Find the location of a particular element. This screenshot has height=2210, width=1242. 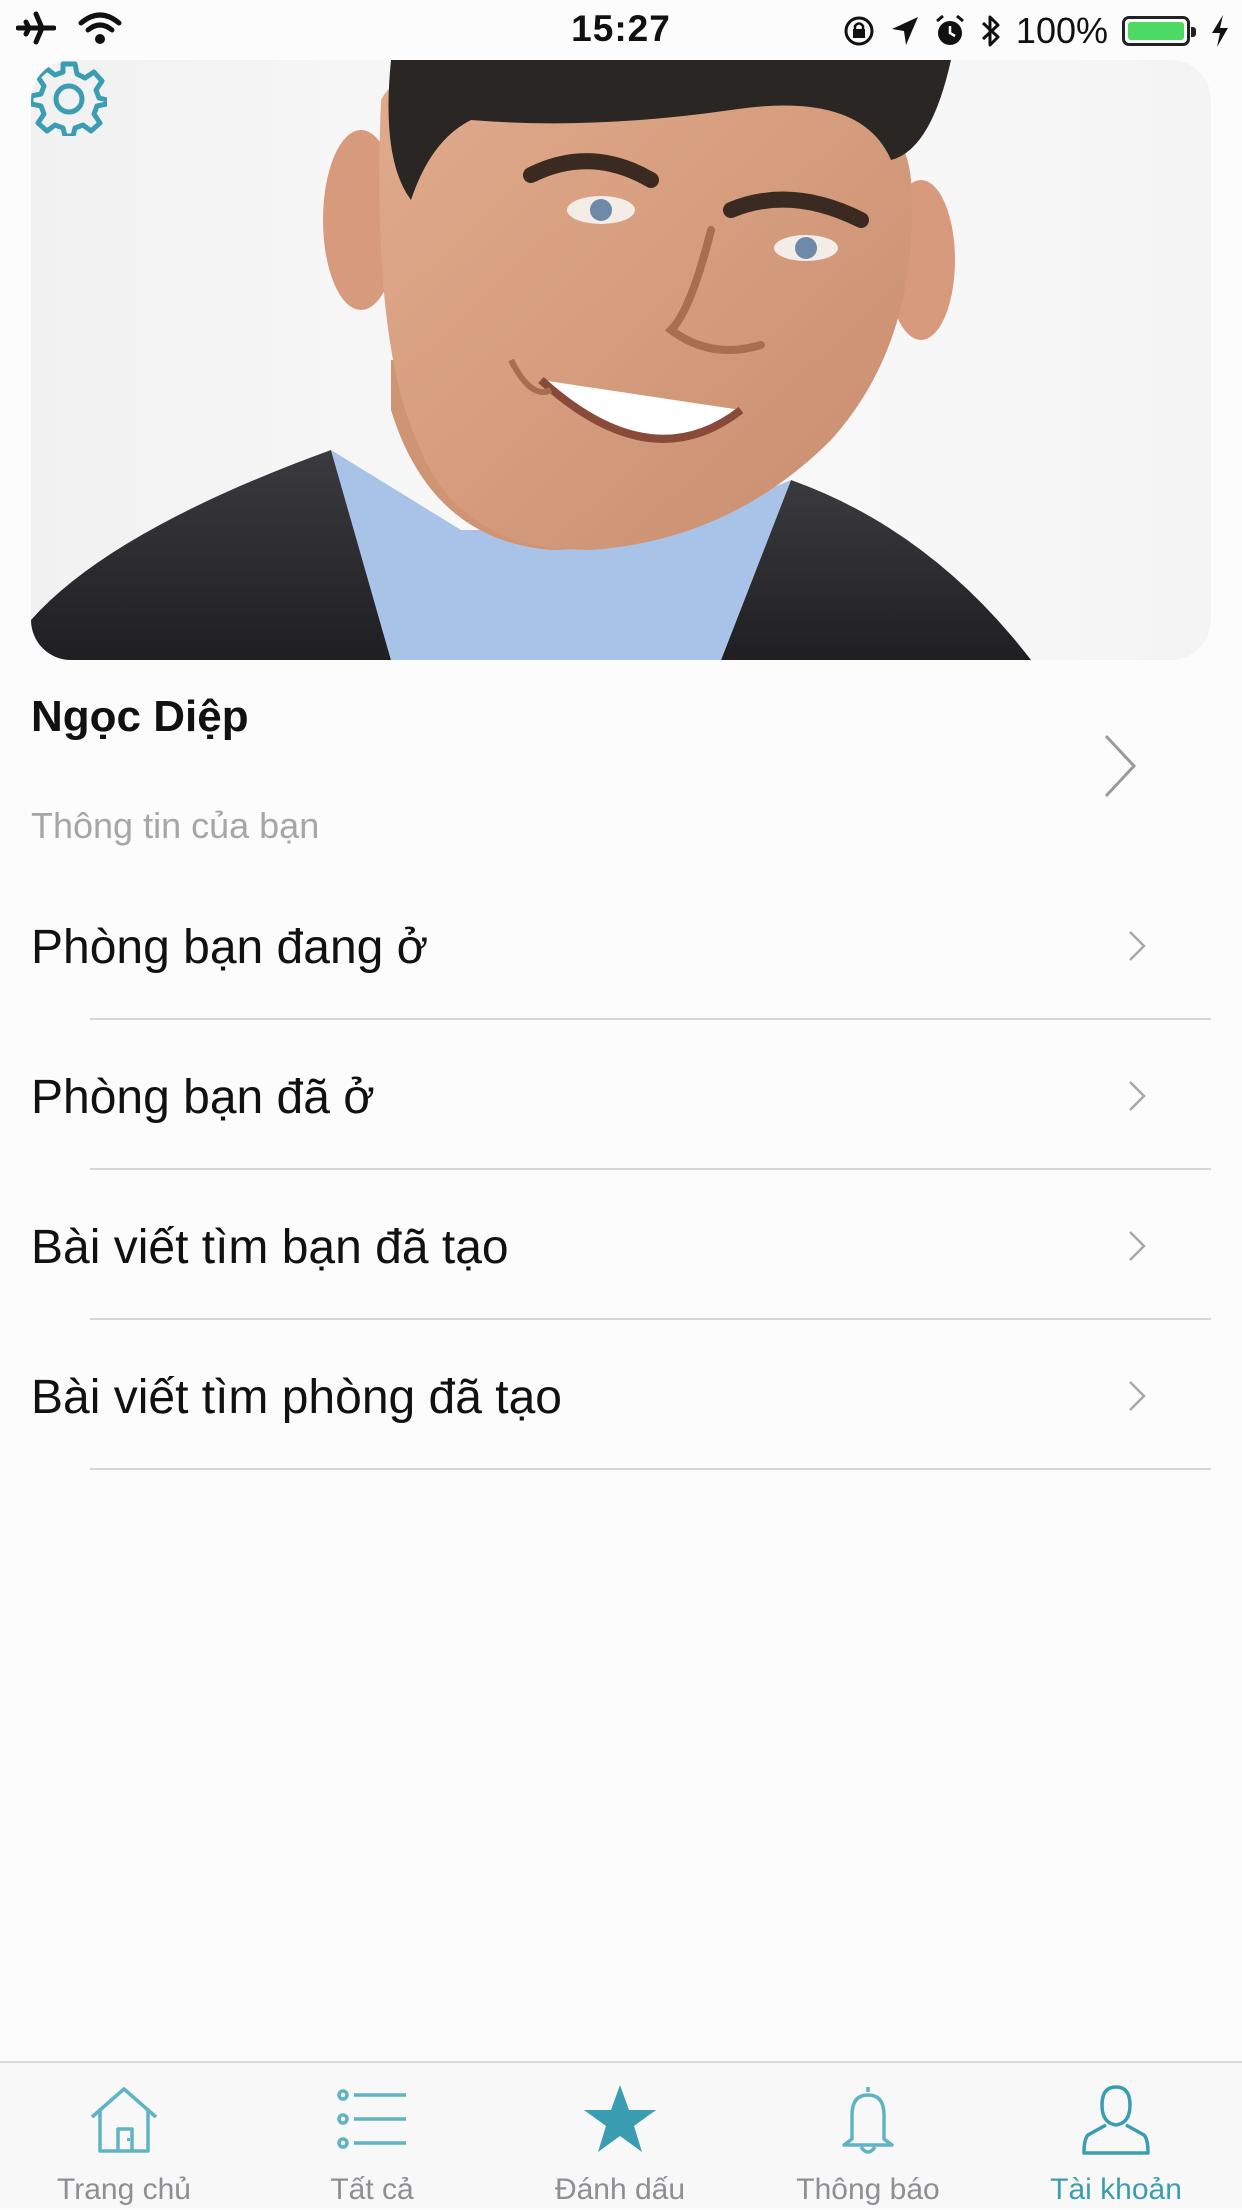

tab-all: Tất cả is located at coordinates (372, 2136).